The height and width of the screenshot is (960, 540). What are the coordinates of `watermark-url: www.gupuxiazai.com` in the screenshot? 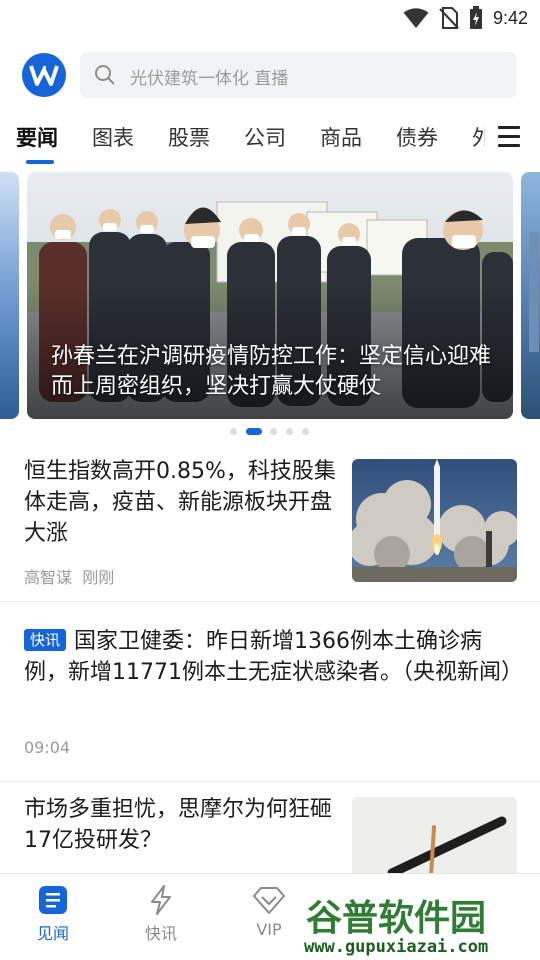 It's located at (396, 947).